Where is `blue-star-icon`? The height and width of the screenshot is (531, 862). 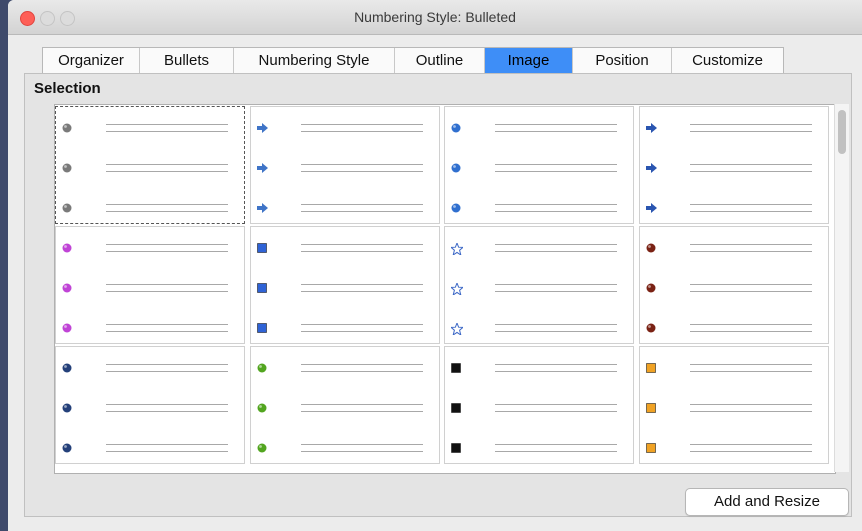 blue-star-icon is located at coordinates (457, 289).